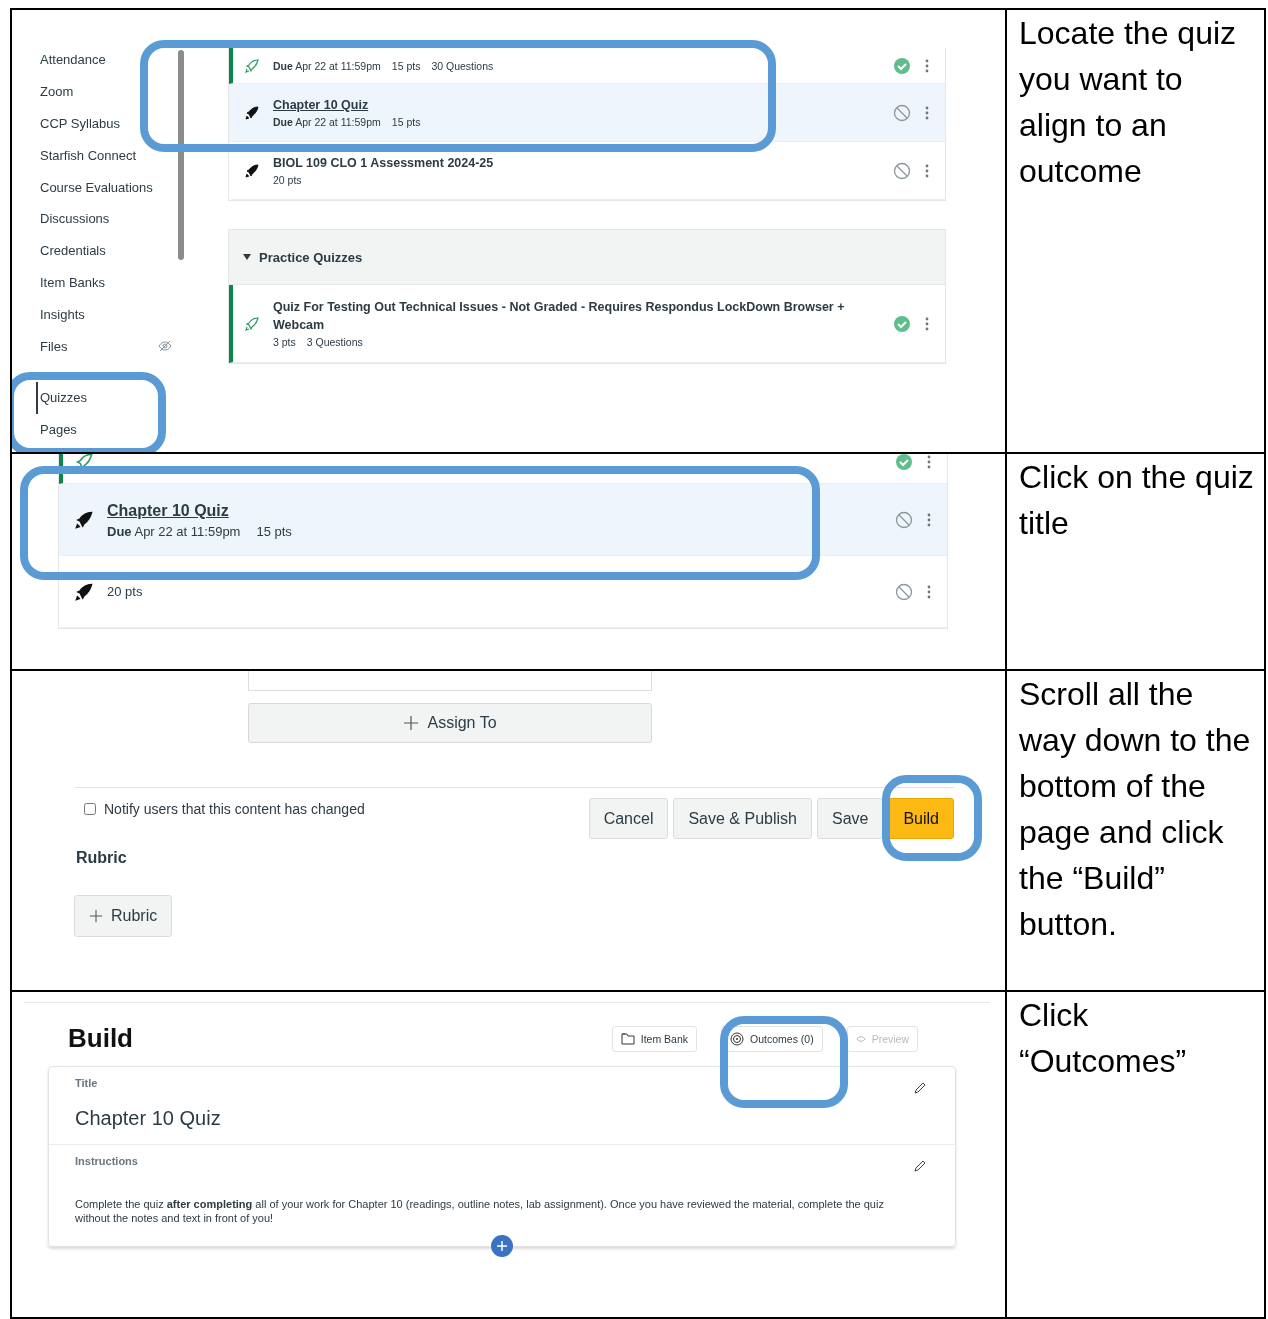 This screenshot has height=1319, width=1268. Describe the element at coordinates (1136, 500) in the screenshot. I see `instruction-text: Click on the quiz title` at that location.